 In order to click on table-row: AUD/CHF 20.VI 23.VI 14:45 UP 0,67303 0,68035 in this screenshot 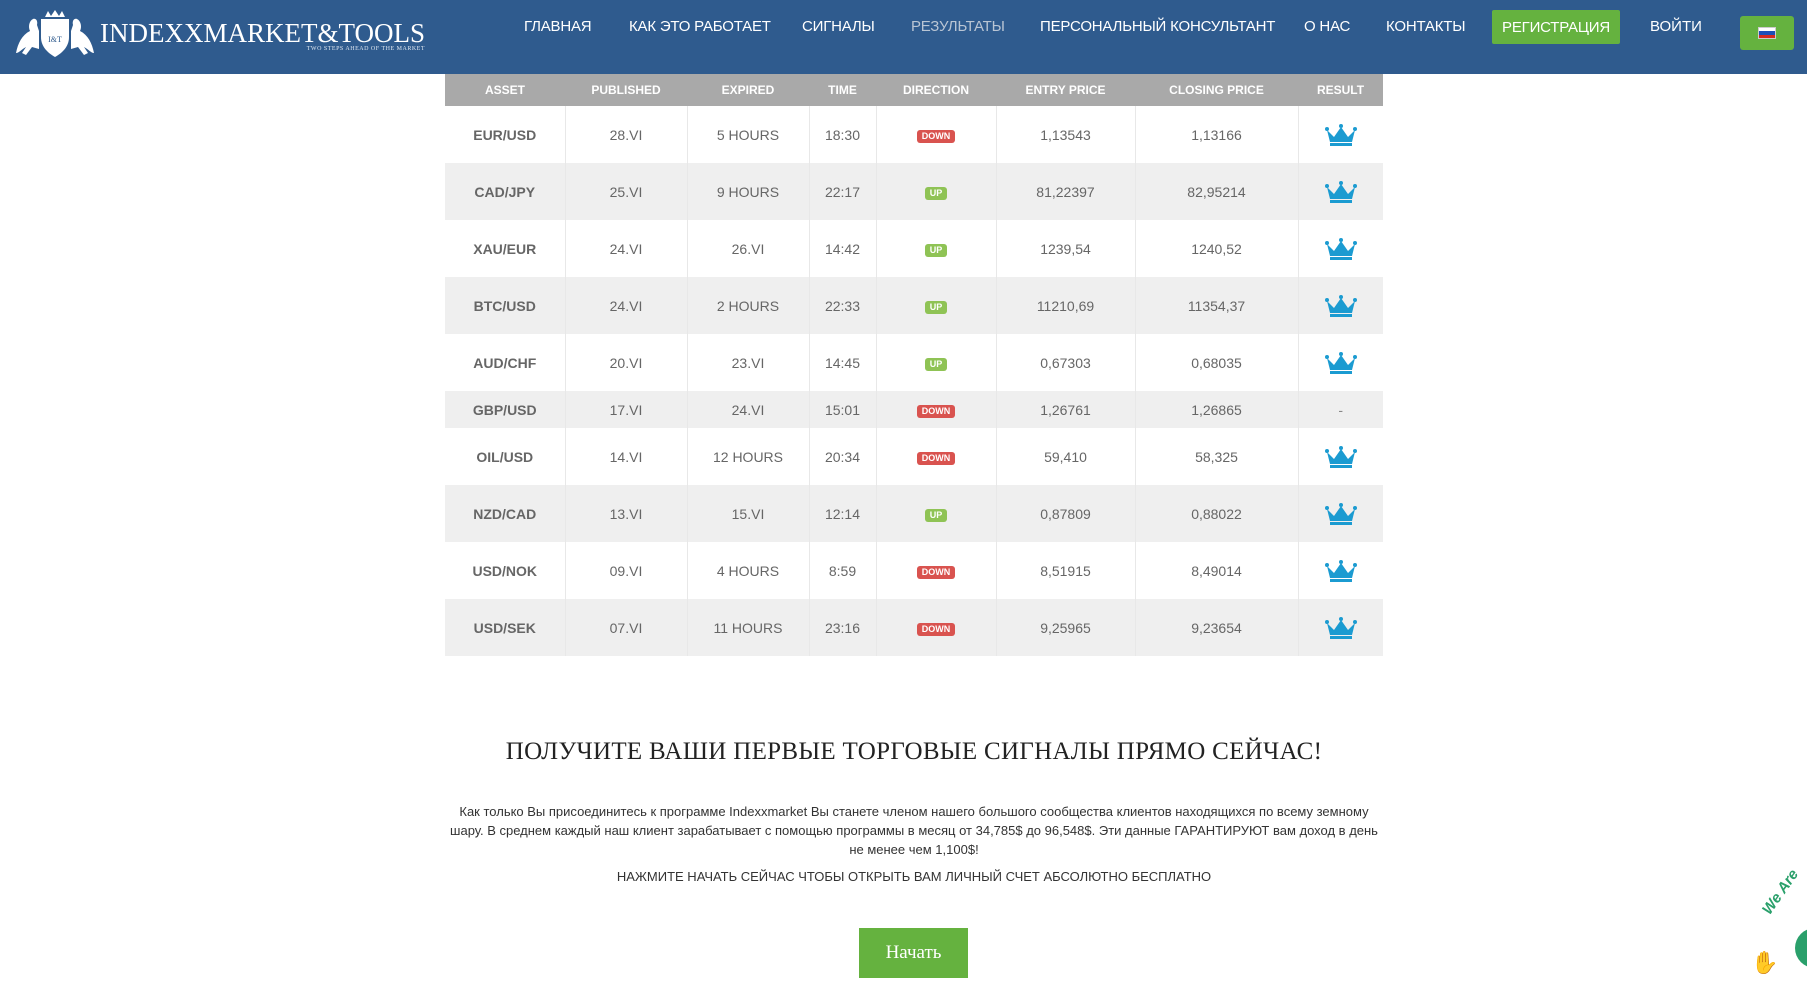, I will do `click(914, 362)`.